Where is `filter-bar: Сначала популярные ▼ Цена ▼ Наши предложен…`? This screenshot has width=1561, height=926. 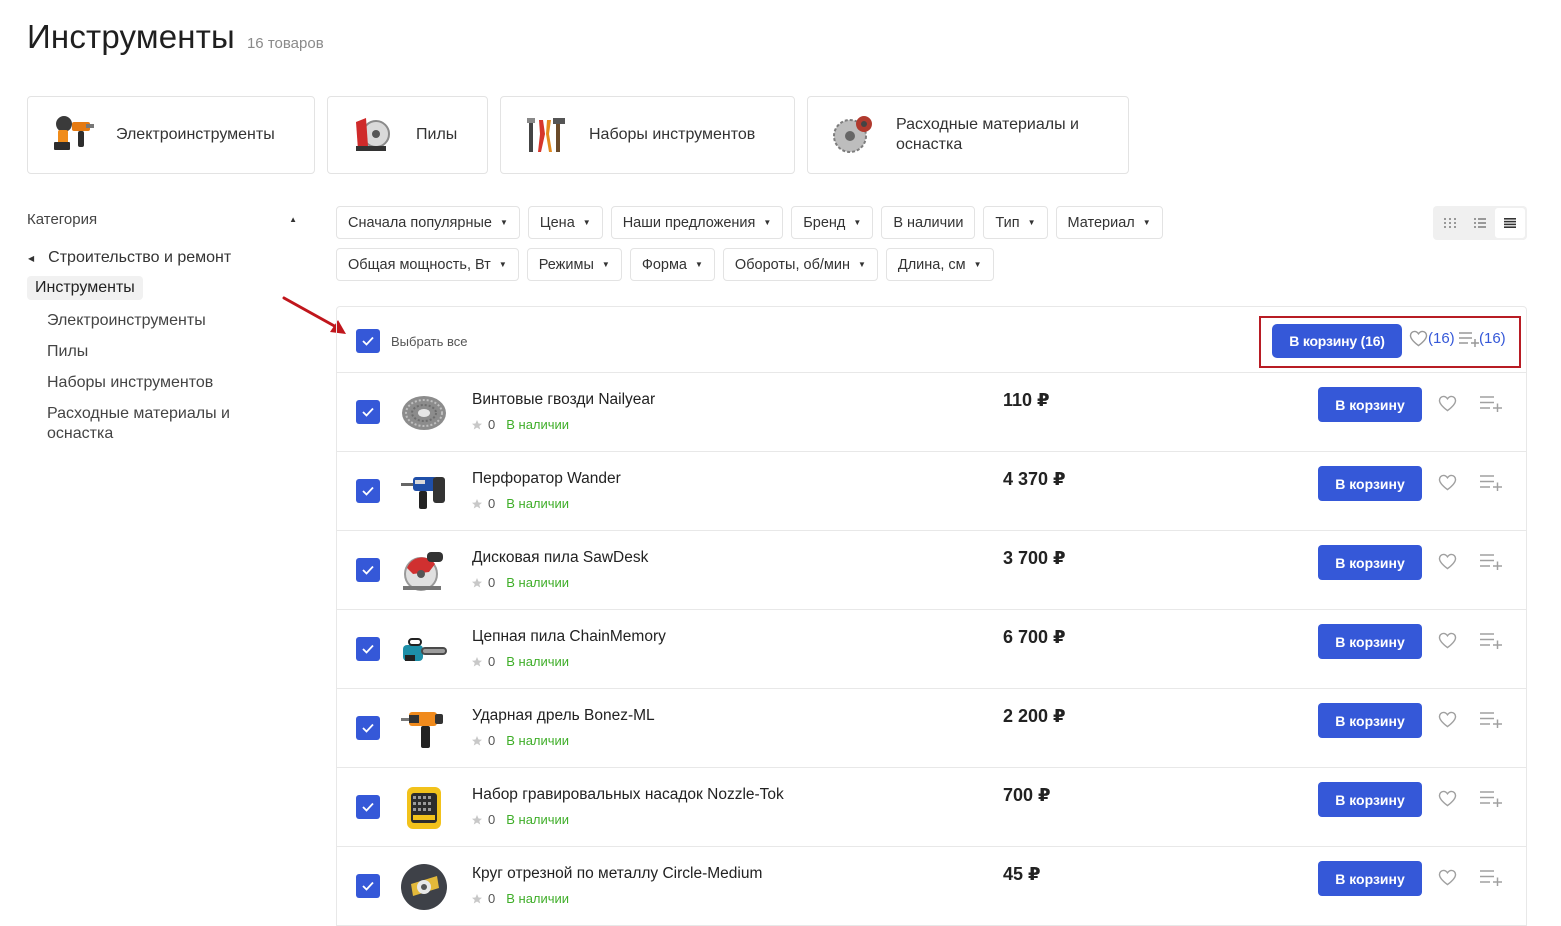
filter-bar: Сначала популярные ▼ Цена ▼ Наши предложен… is located at coordinates (841, 248).